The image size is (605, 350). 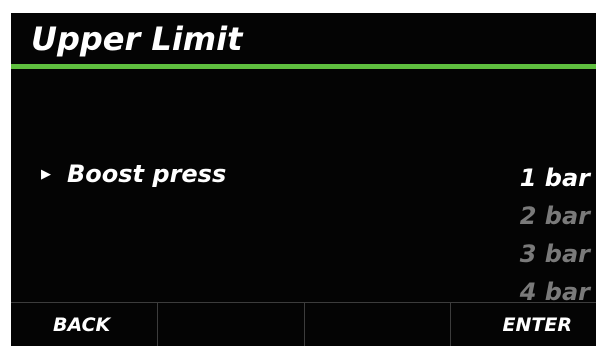 What do you see at coordinates (147, 174) in the screenshot?
I see `setting-label: Boost press` at bounding box center [147, 174].